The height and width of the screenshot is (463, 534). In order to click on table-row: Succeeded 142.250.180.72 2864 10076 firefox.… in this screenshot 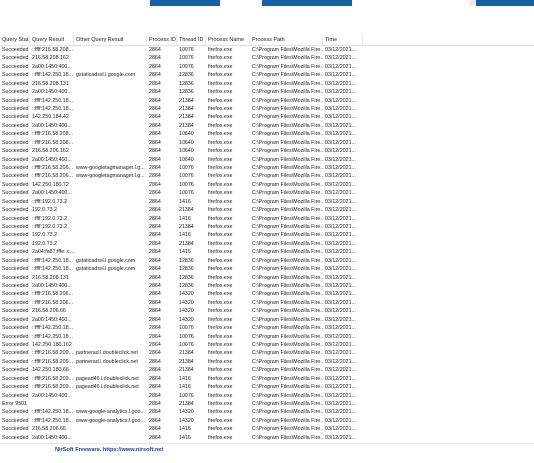, I will do `click(267, 185)`.